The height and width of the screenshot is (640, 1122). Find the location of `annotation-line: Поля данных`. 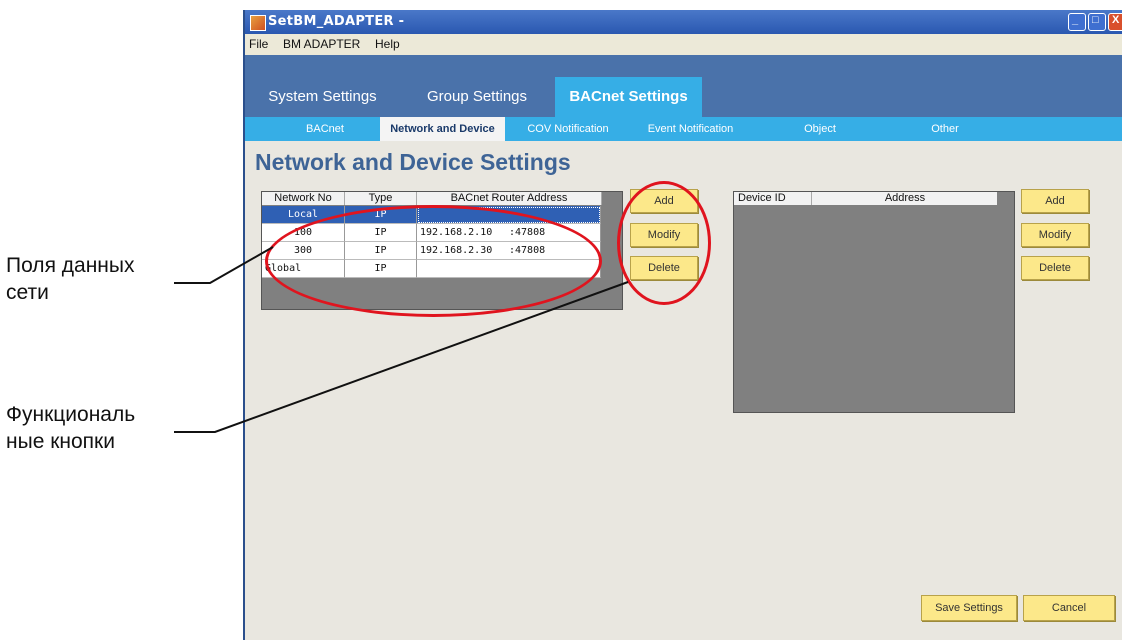

annotation-line: Поля данных is located at coordinates (70, 265).